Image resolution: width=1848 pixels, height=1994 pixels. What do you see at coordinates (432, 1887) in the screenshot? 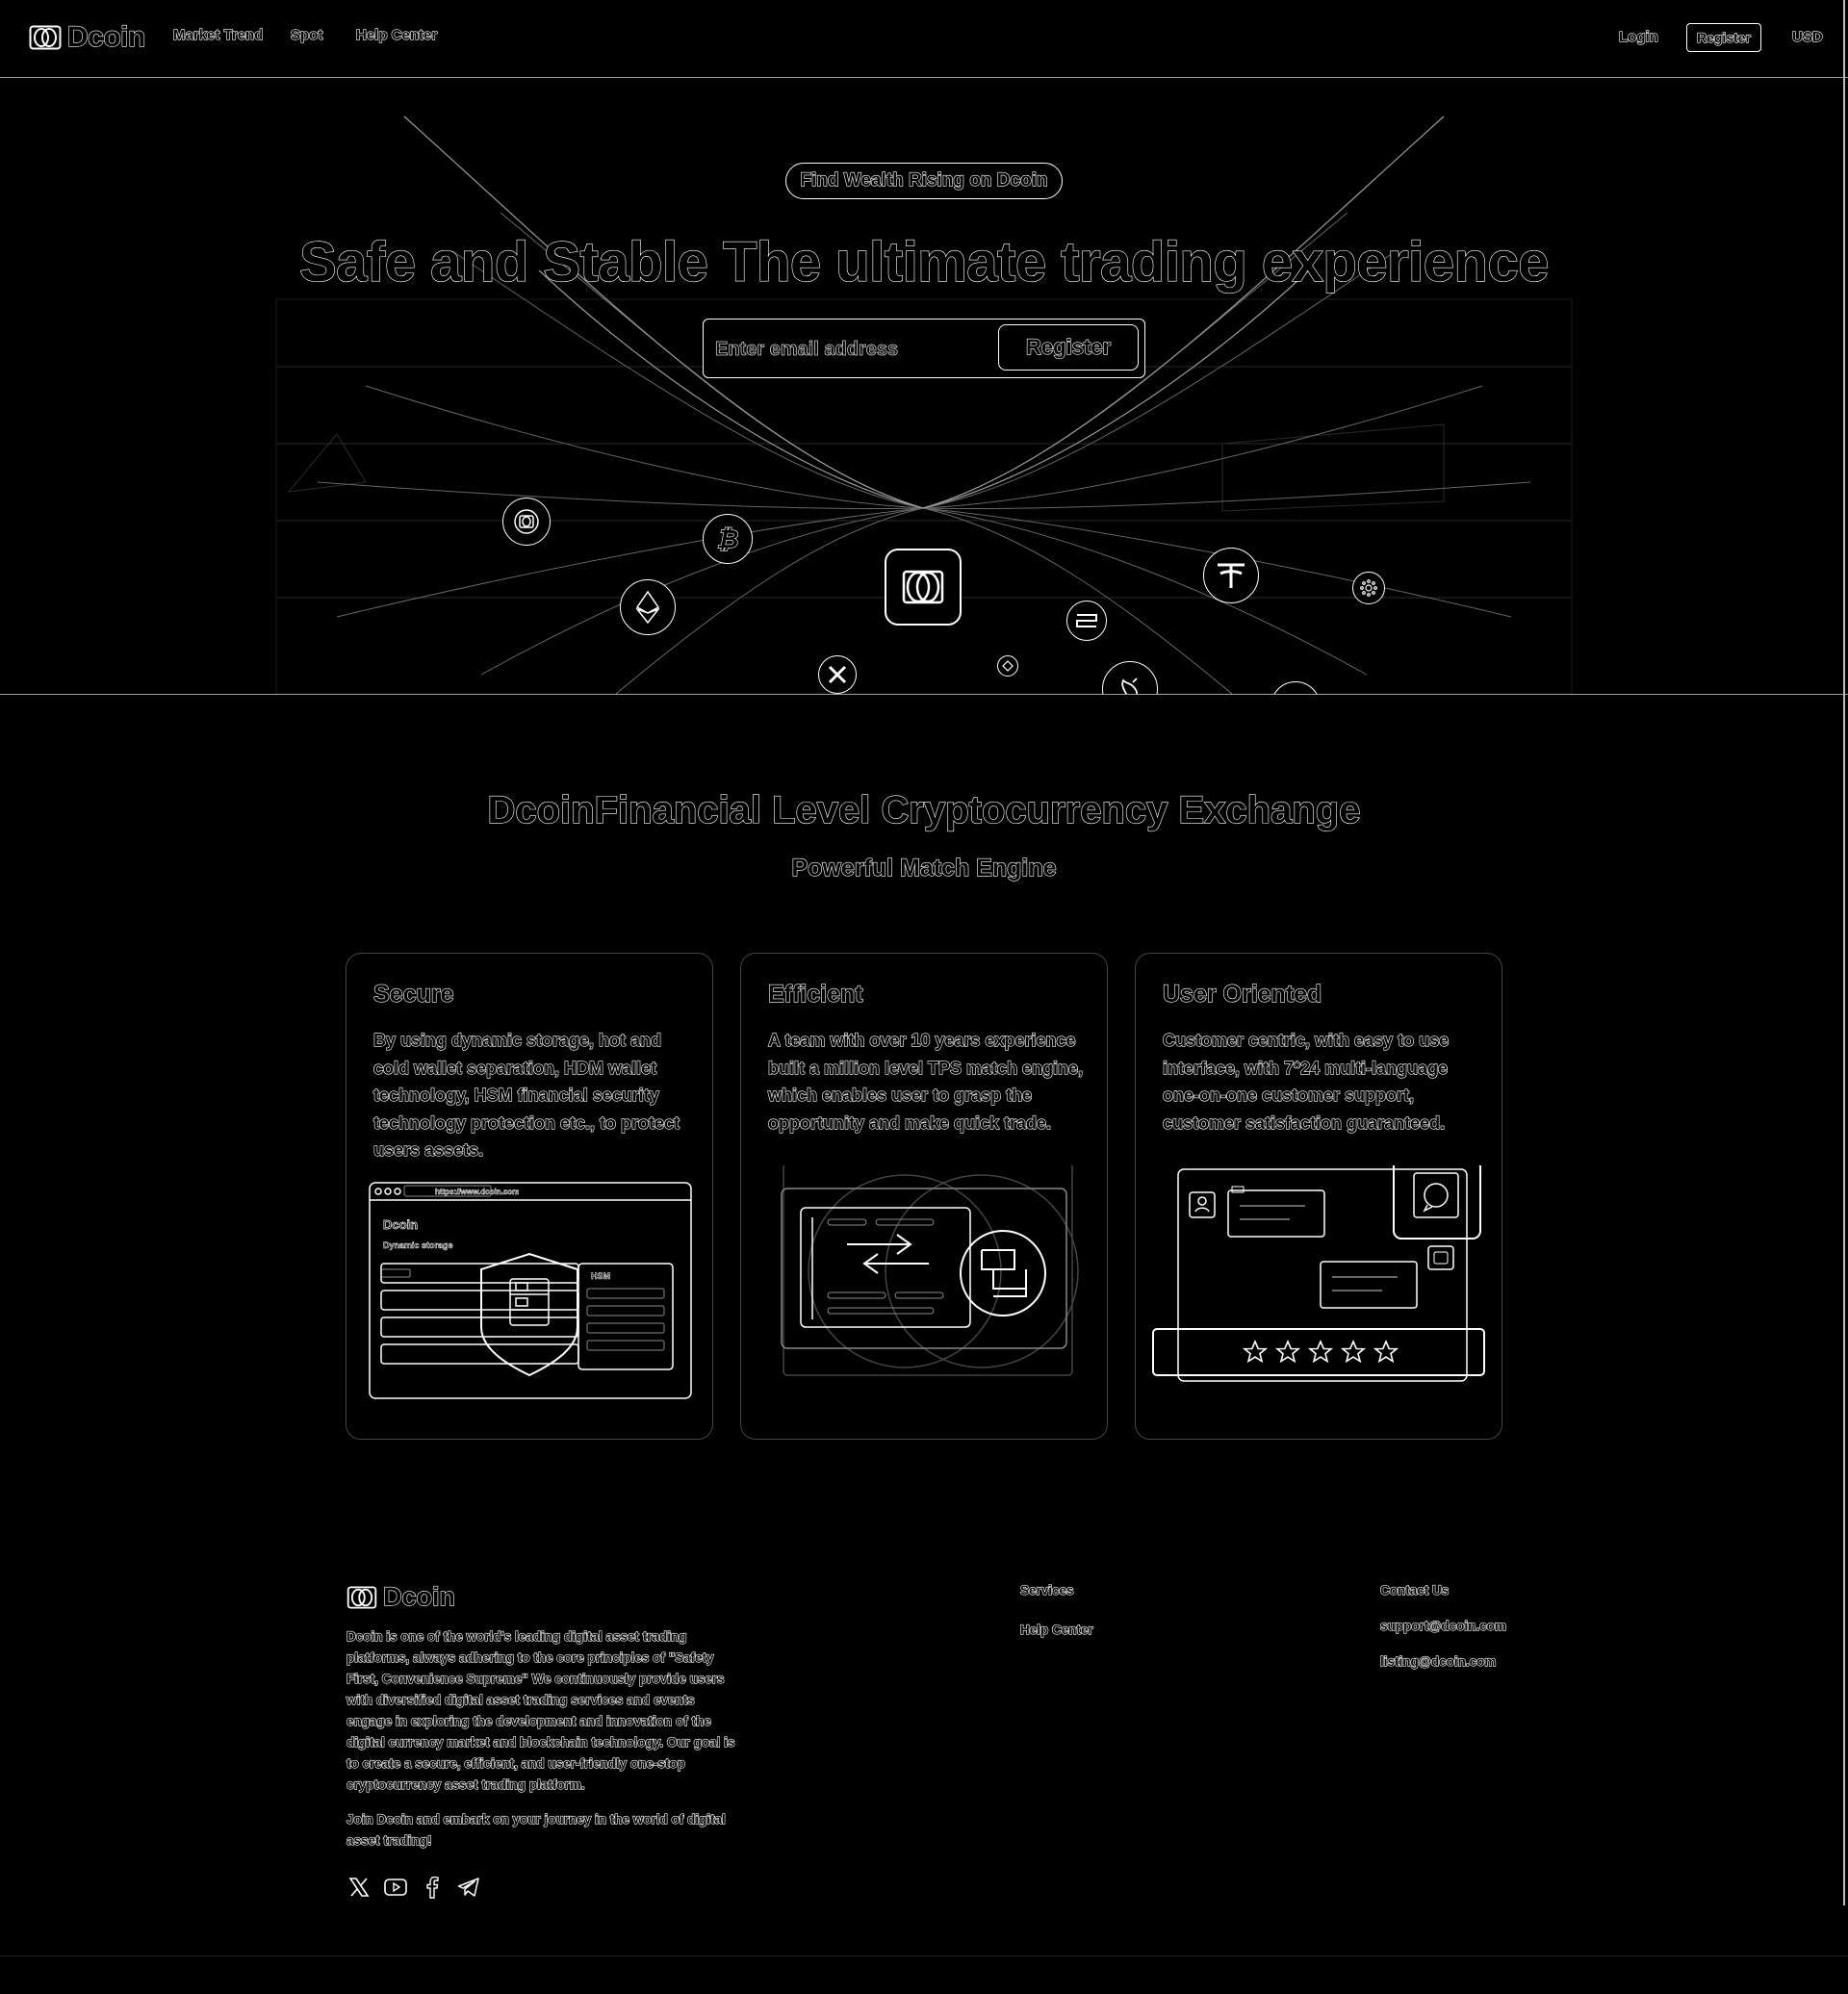
I see `facebook-icon` at bounding box center [432, 1887].